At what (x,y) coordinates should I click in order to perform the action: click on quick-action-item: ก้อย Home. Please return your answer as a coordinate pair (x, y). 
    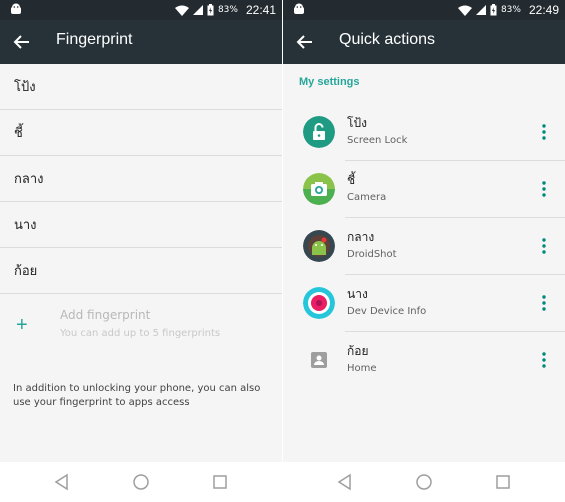
    Looking at the image, I should click on (424, 360).